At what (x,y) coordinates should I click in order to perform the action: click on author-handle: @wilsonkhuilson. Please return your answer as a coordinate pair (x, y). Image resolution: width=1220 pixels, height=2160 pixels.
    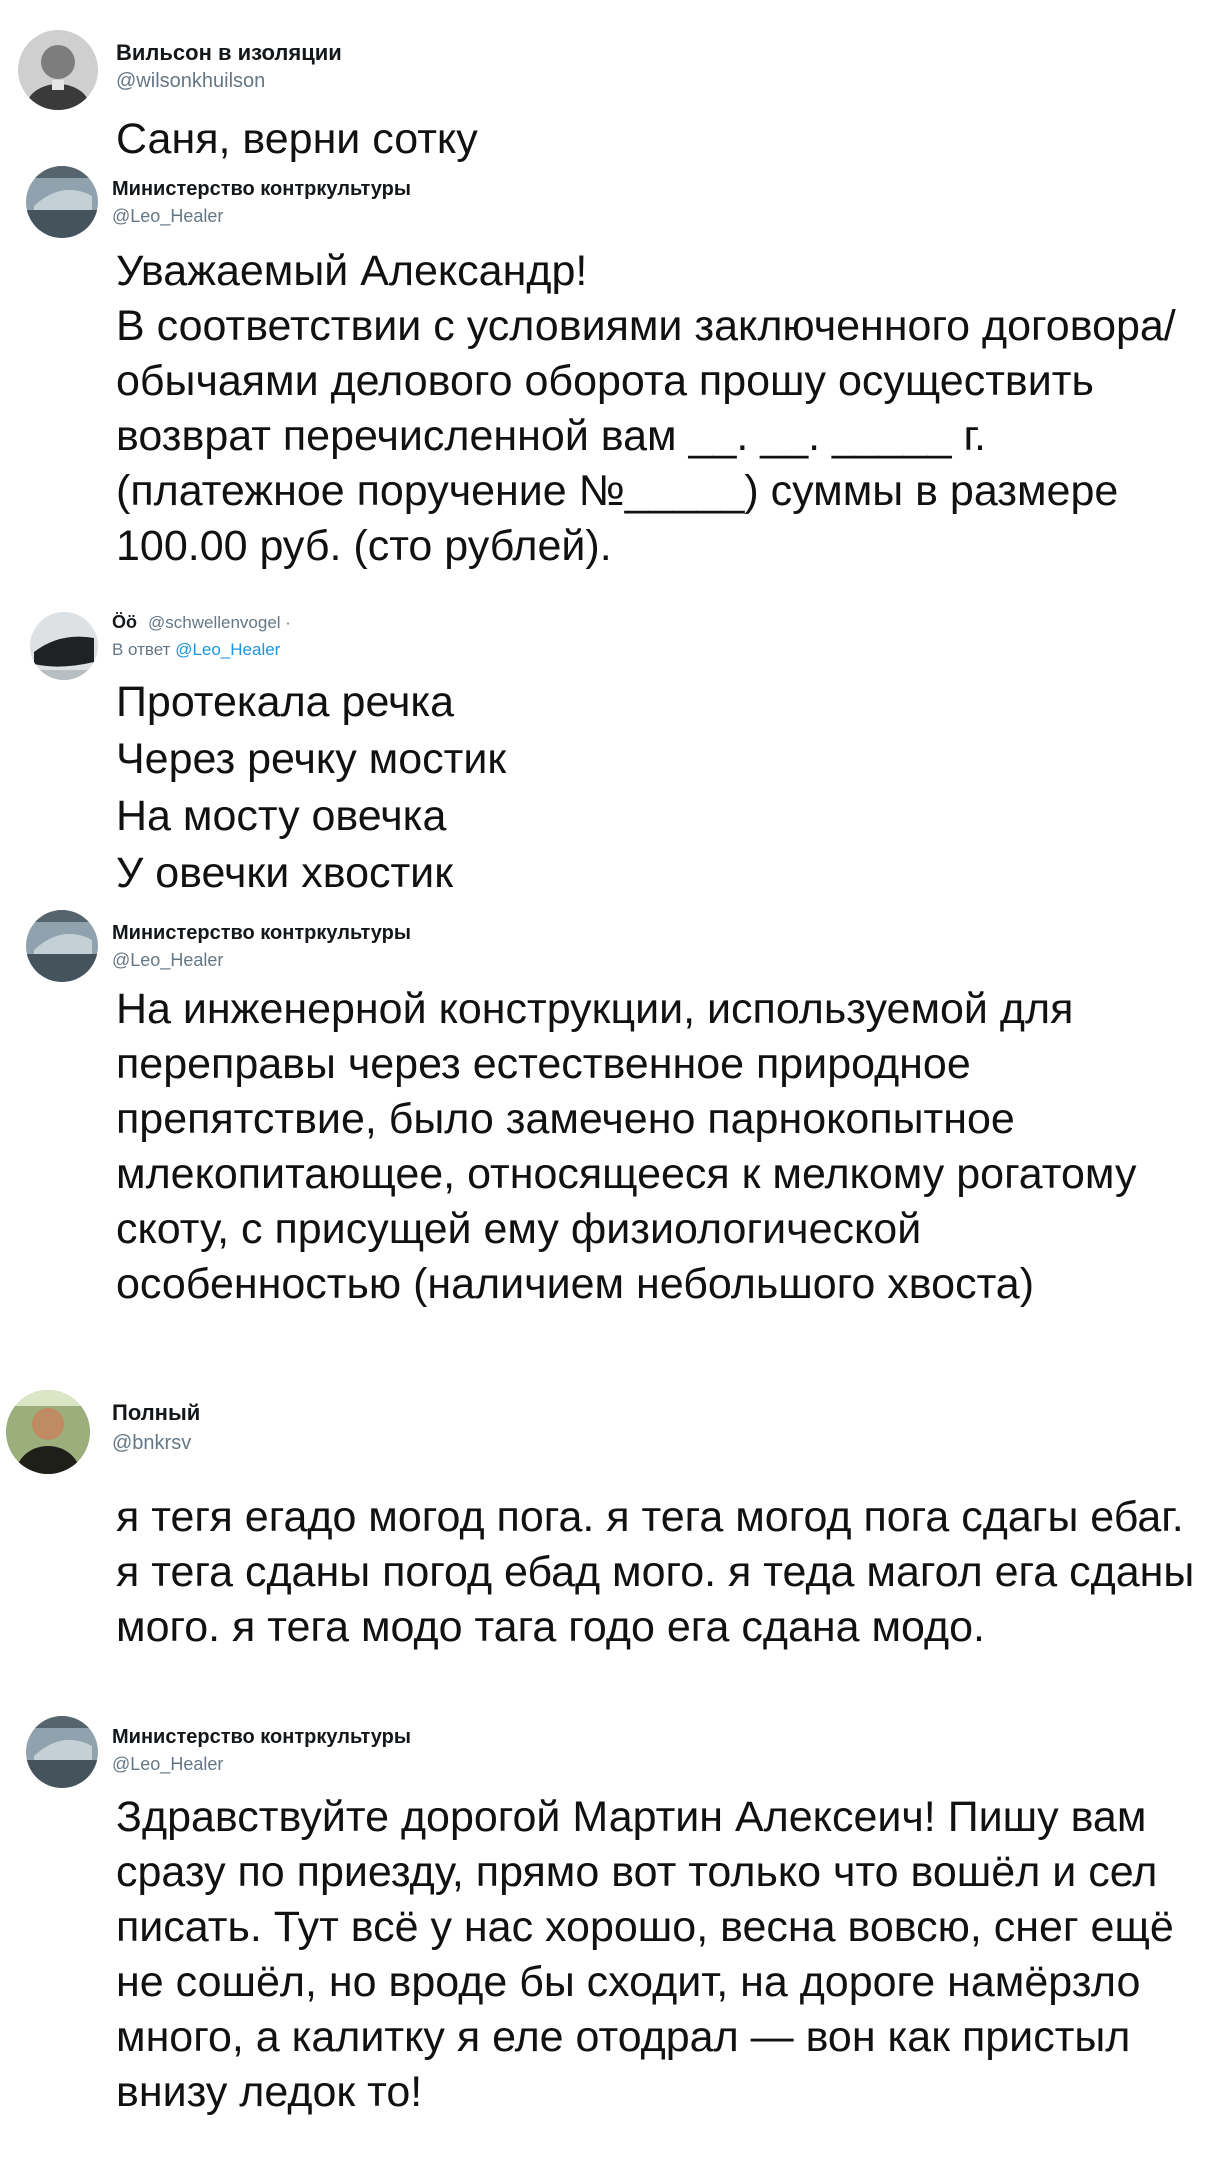
    Looking at the image, I should click on (190, 81).